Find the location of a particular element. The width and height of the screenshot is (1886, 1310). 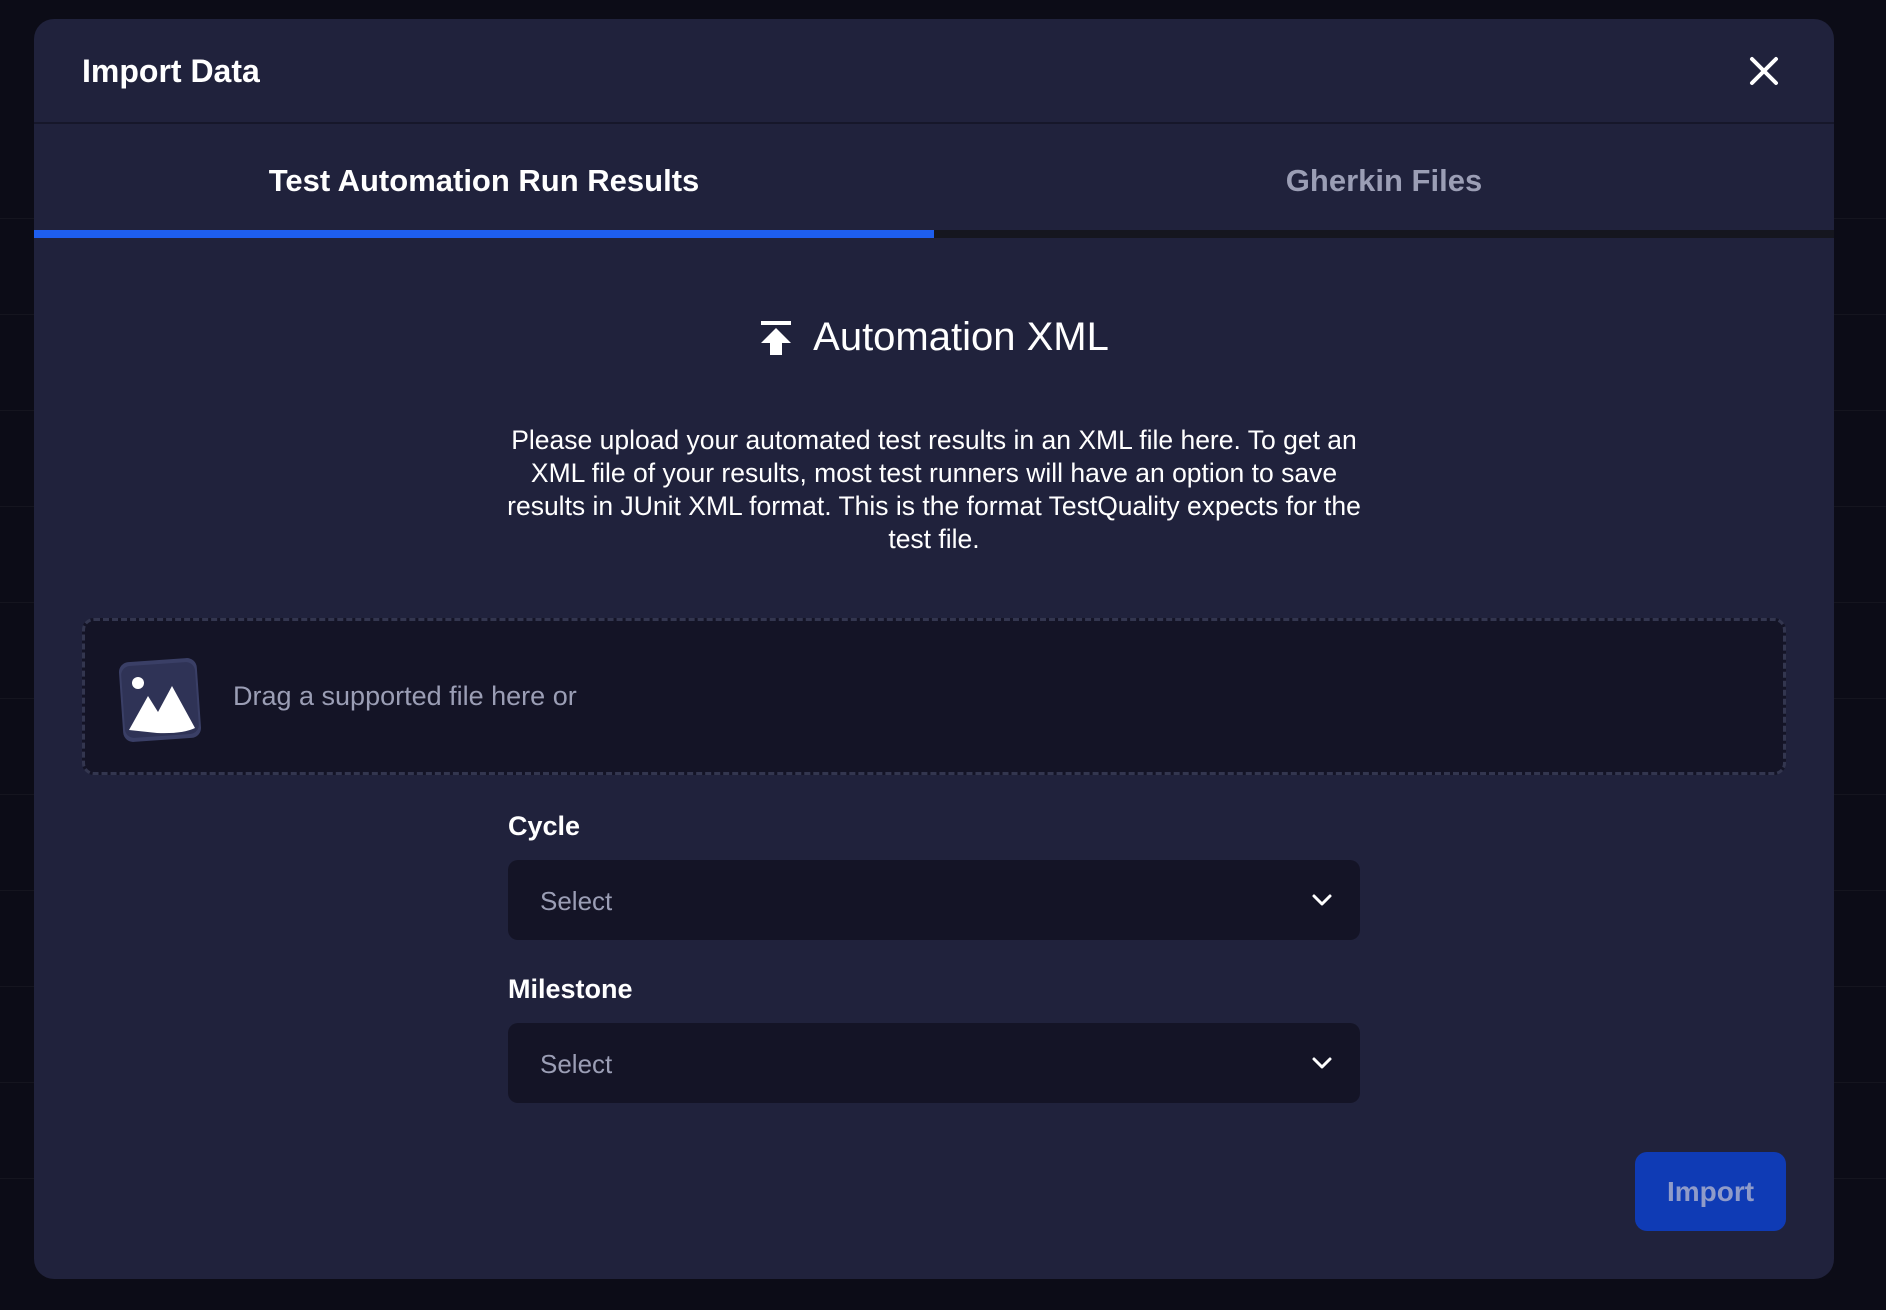

upload-icon is located at coordinates (776, 337).